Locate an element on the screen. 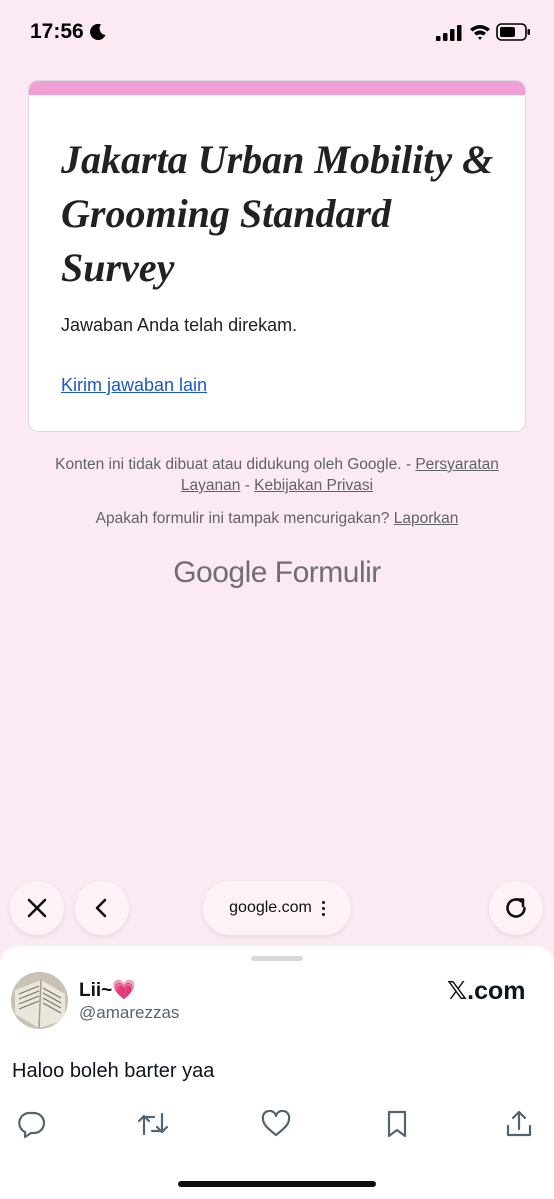 The height and width of the screenshot is (1199, 554). wifi-icon is located at coordinates (480, 32).